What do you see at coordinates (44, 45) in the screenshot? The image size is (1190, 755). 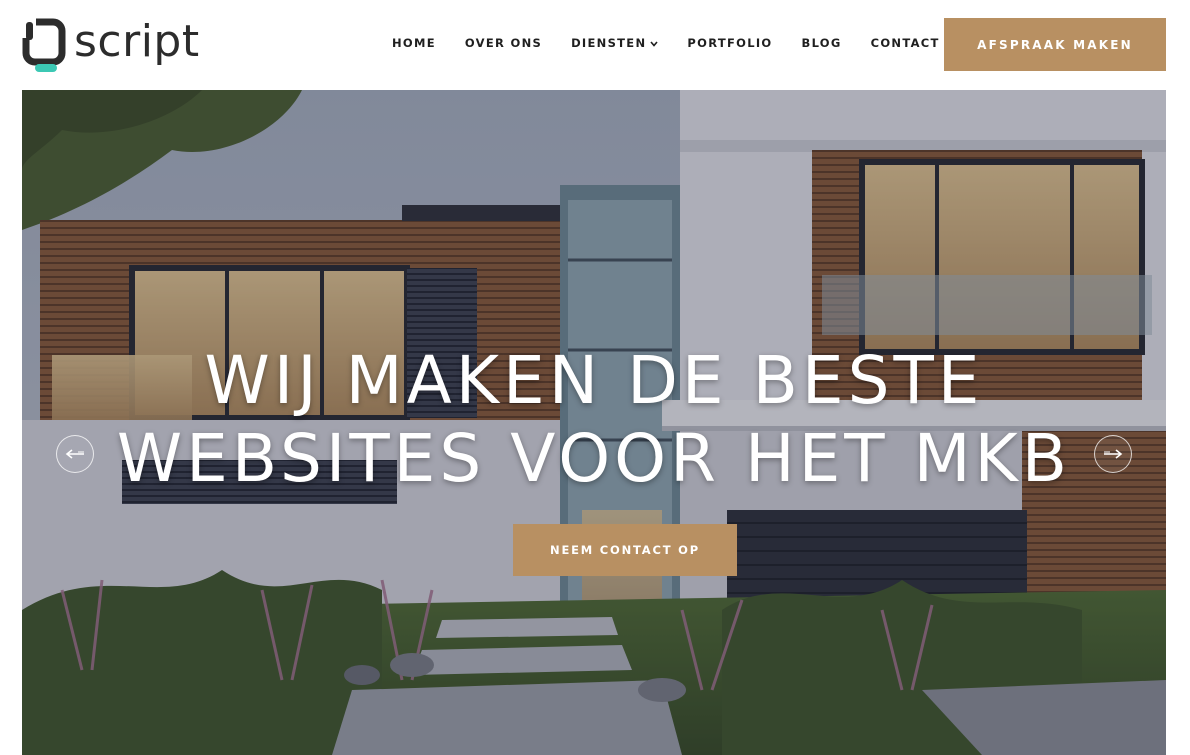 I see `logo-mark-icon` at bounding box center [44, 45].